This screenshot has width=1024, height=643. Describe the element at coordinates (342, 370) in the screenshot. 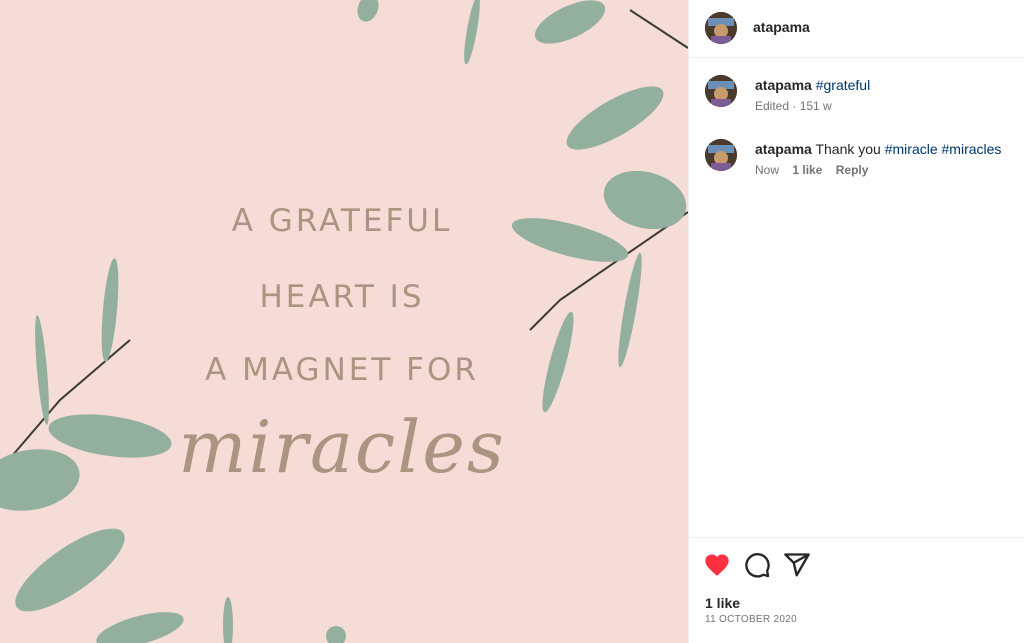

I see `quote-line: A MAGNET FOR` at that location.